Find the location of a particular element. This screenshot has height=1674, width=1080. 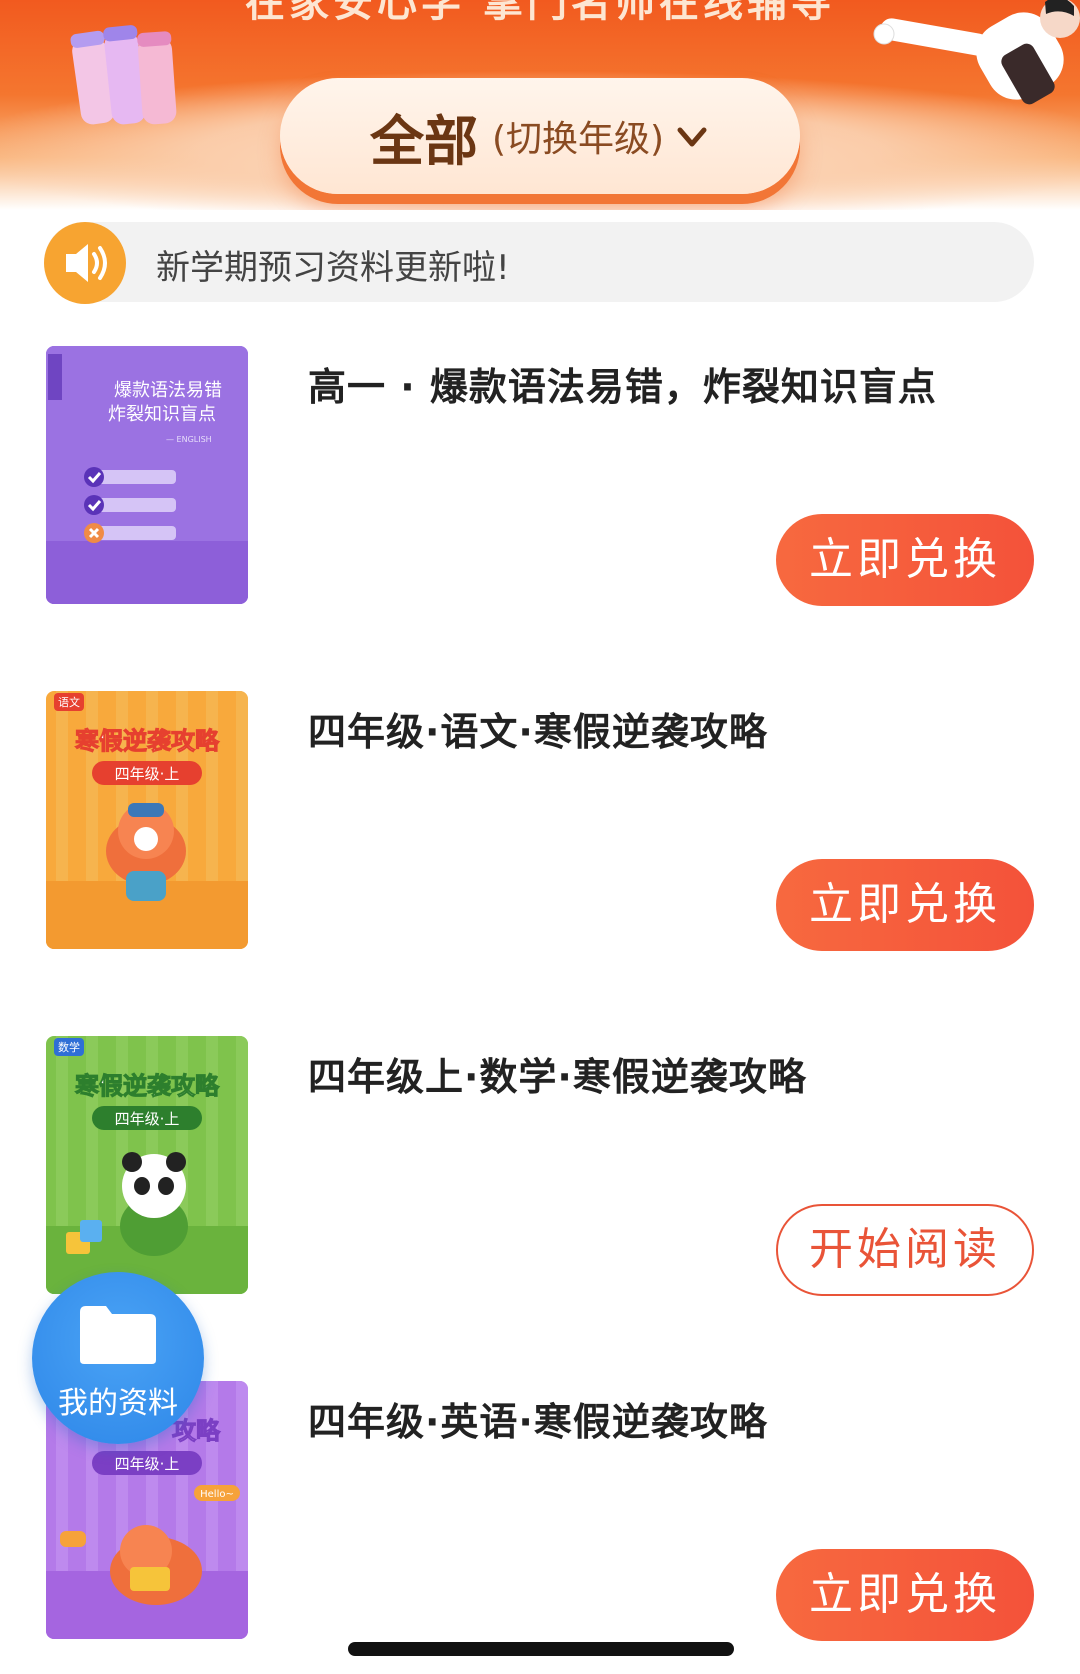

cover-tag: 语文 is located at coordinates (69, 702).